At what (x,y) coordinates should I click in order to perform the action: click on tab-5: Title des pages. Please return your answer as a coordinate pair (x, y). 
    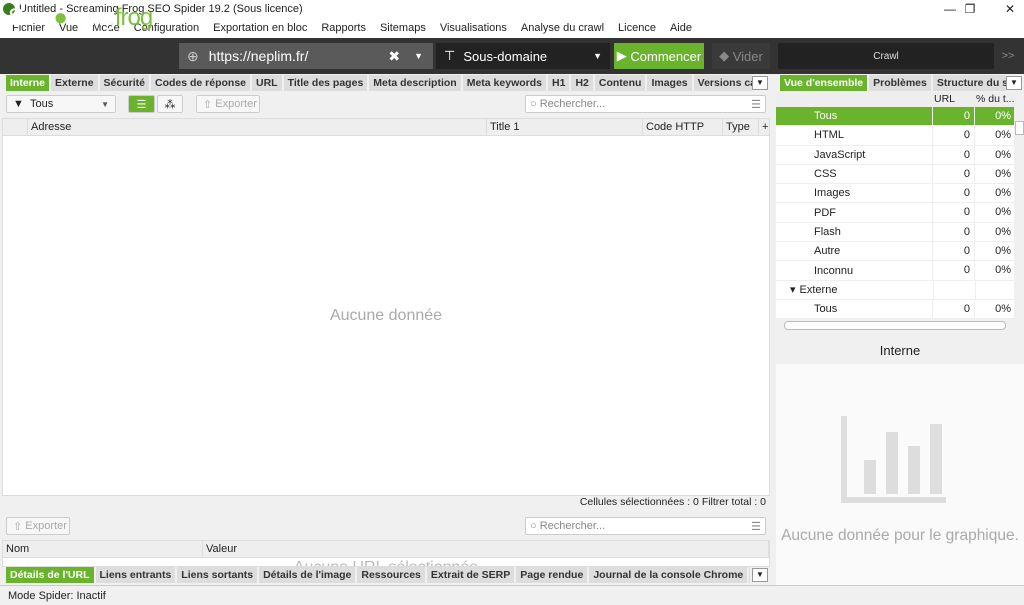
    Looking at the image, I should click on (325, 83).